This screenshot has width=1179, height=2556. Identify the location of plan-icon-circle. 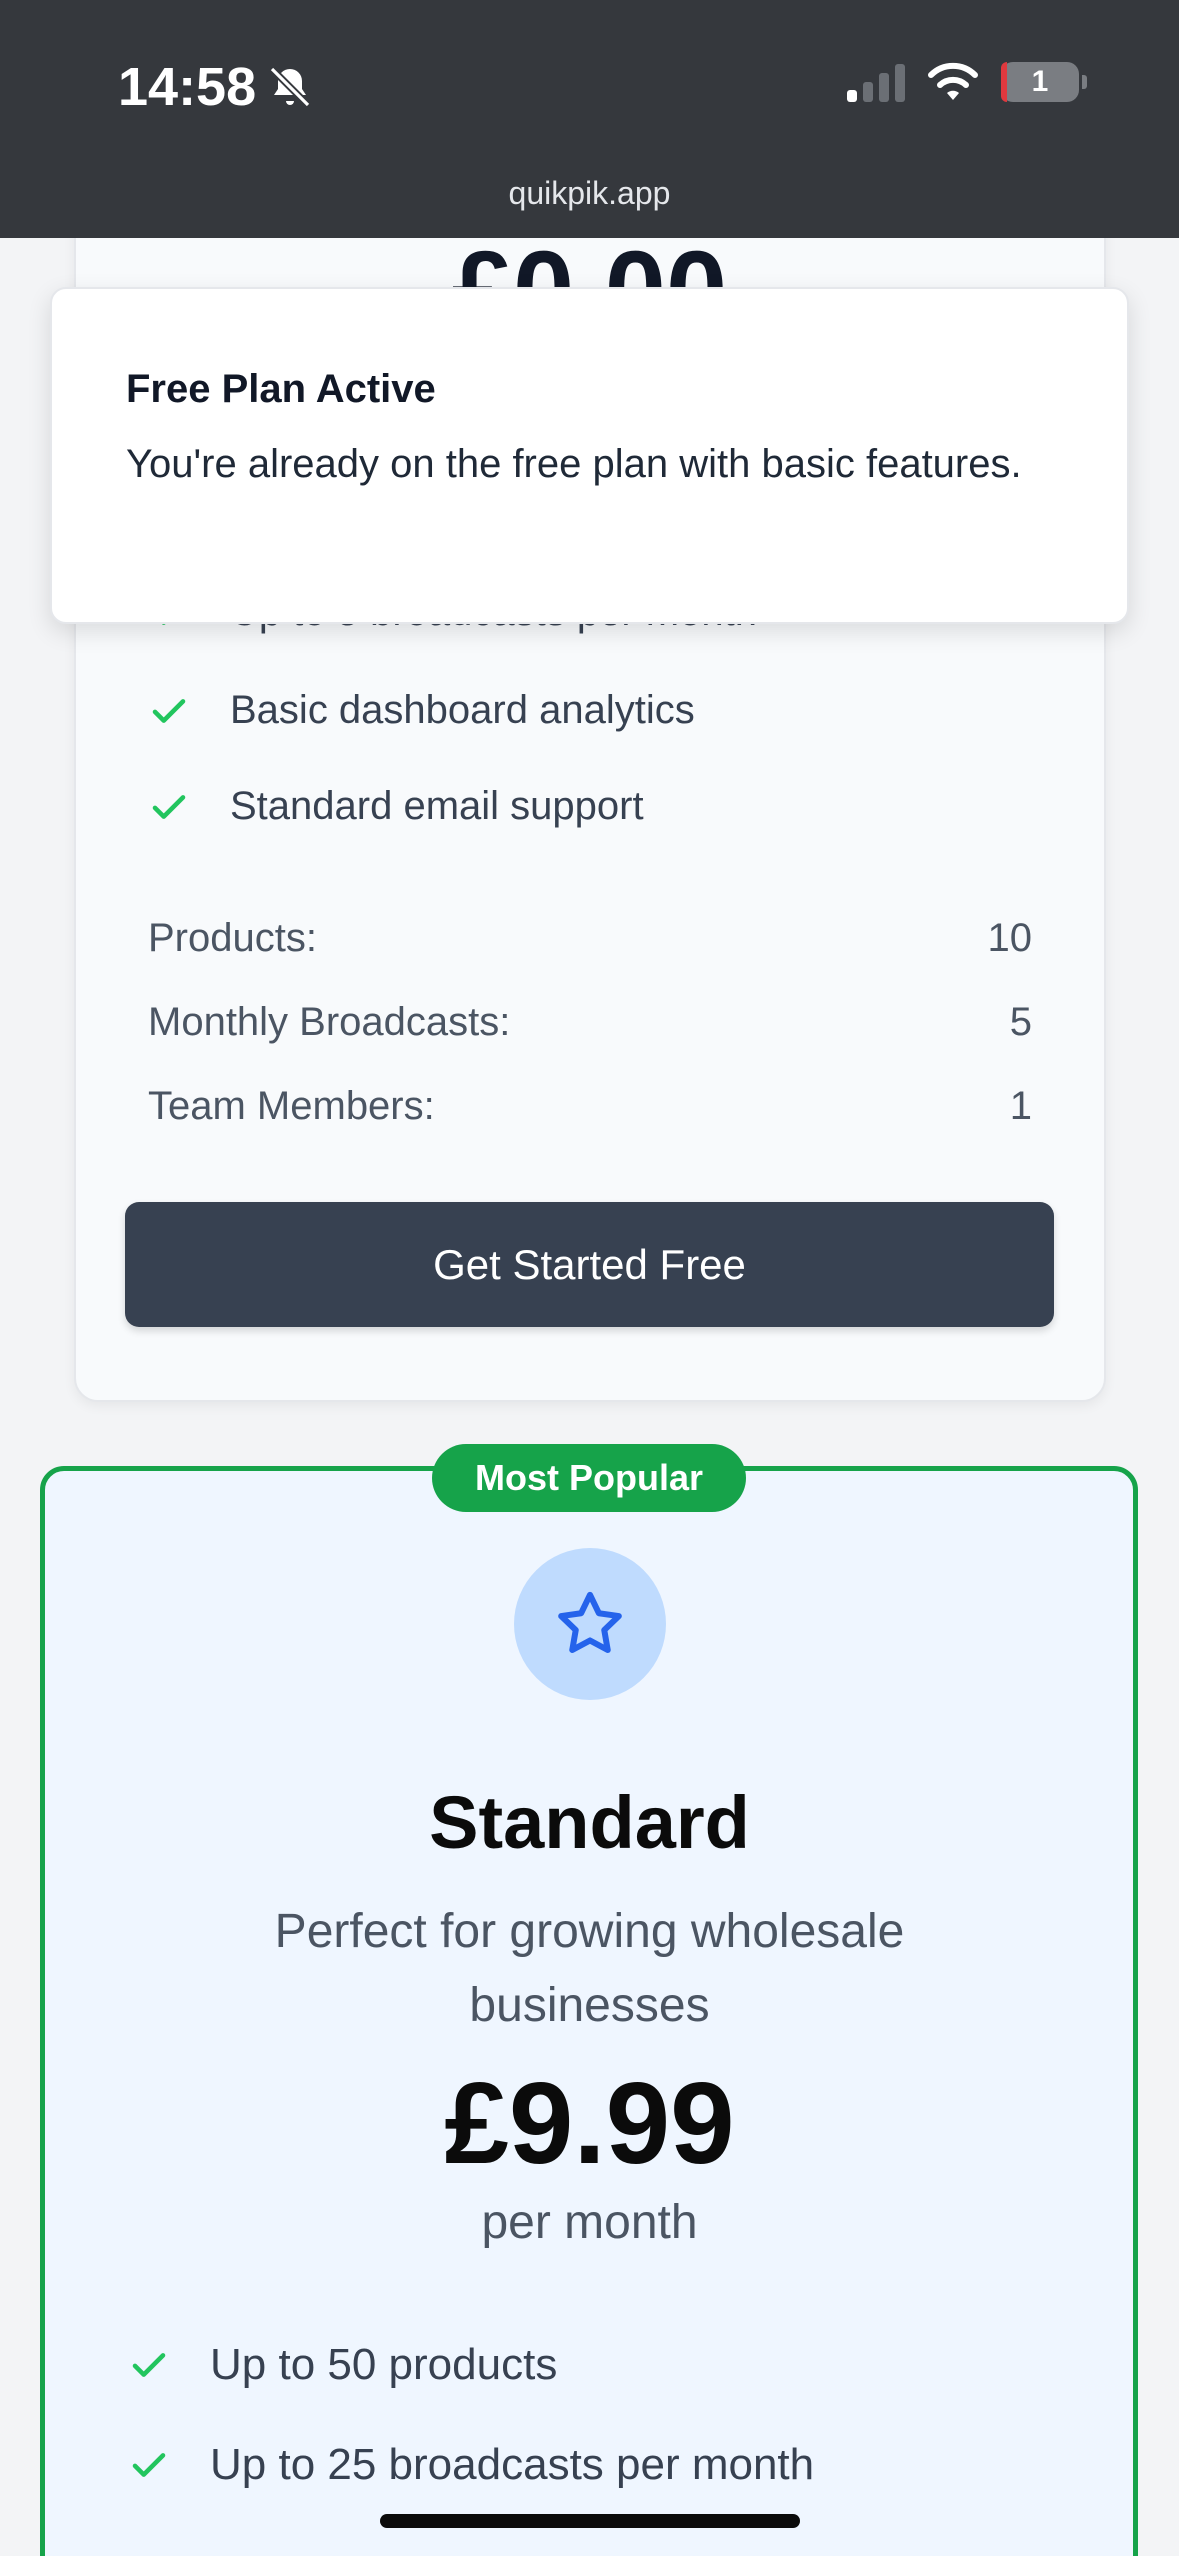
(590, 1624).